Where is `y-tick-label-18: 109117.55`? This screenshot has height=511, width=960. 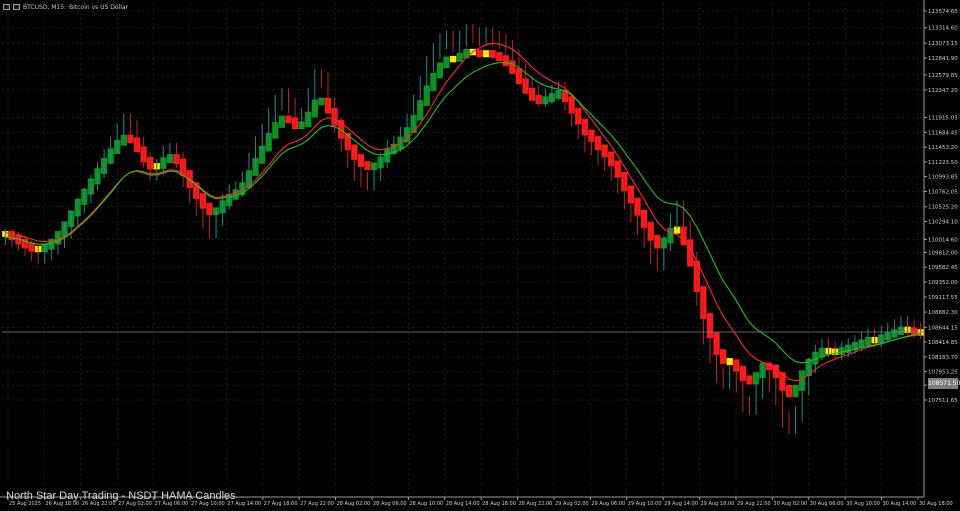
y-tick-label-18: 109117.55 is located at coordinates (943, 298).